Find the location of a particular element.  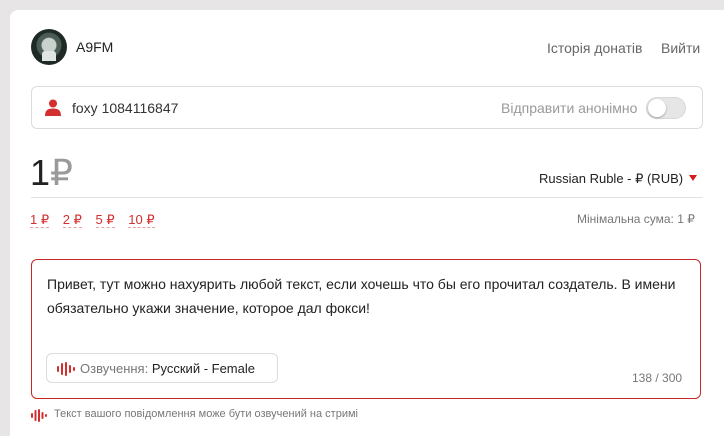

amount-input: 1₽ is located at coordinates (51, 173).